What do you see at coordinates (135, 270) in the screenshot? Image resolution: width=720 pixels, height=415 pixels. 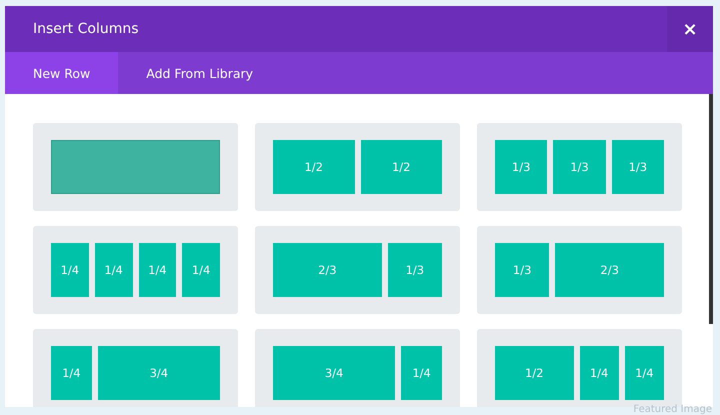 I see `layout-option: 1/4 1/4 1/4 1/4` at bounding box center [135, 270].